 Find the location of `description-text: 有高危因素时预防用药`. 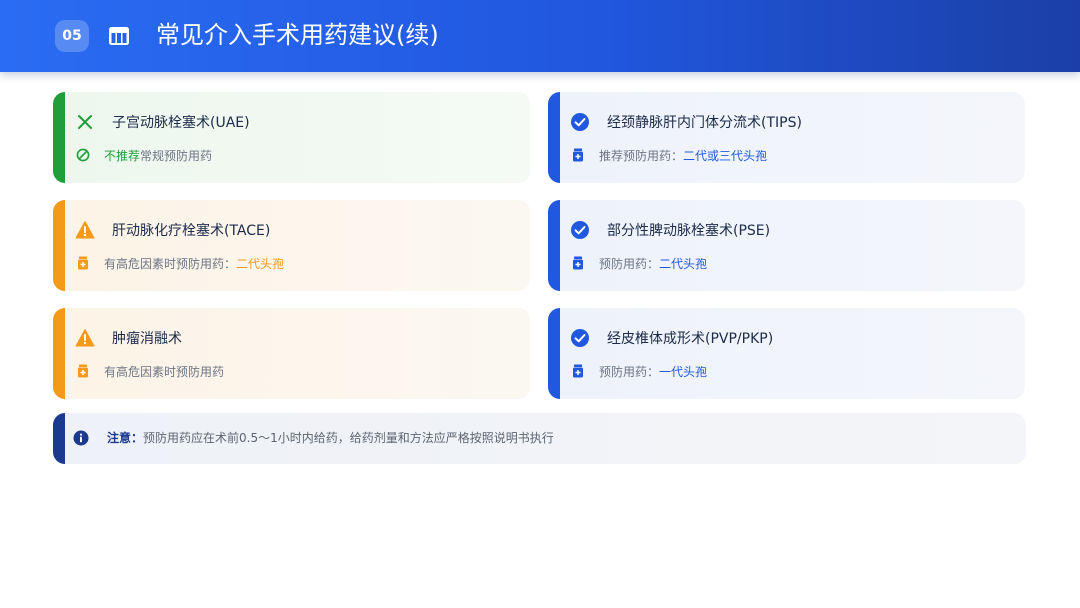

description-text: 有高危因素时预防用药 is located at coordinates (164, 372).